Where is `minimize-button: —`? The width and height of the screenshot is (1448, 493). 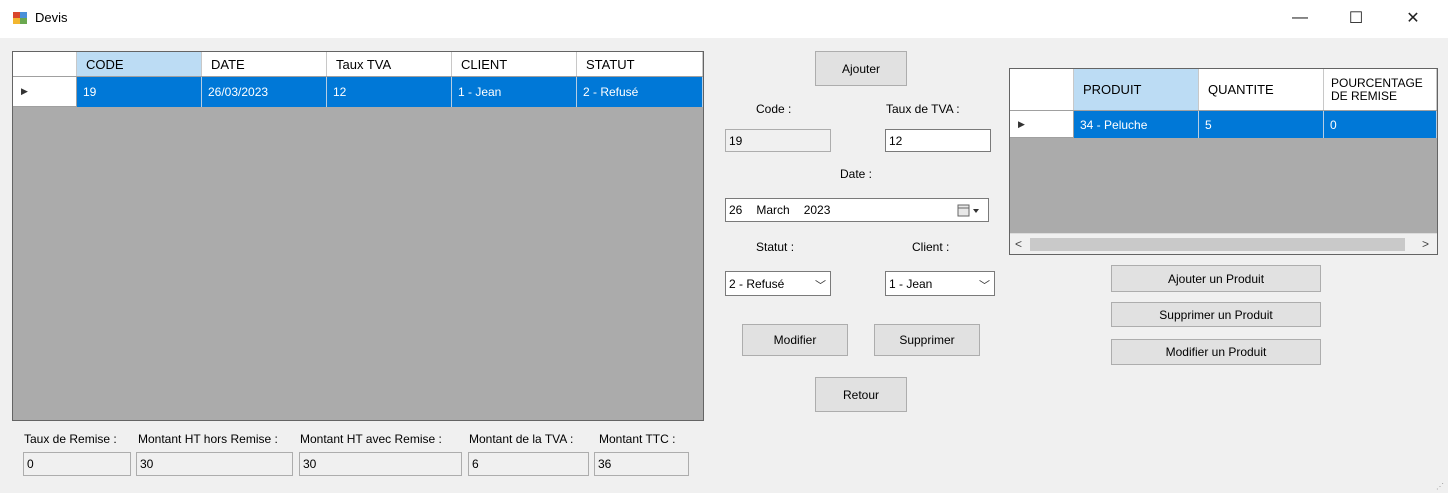 minimize-button: — is located at coordinates (1300, 18).